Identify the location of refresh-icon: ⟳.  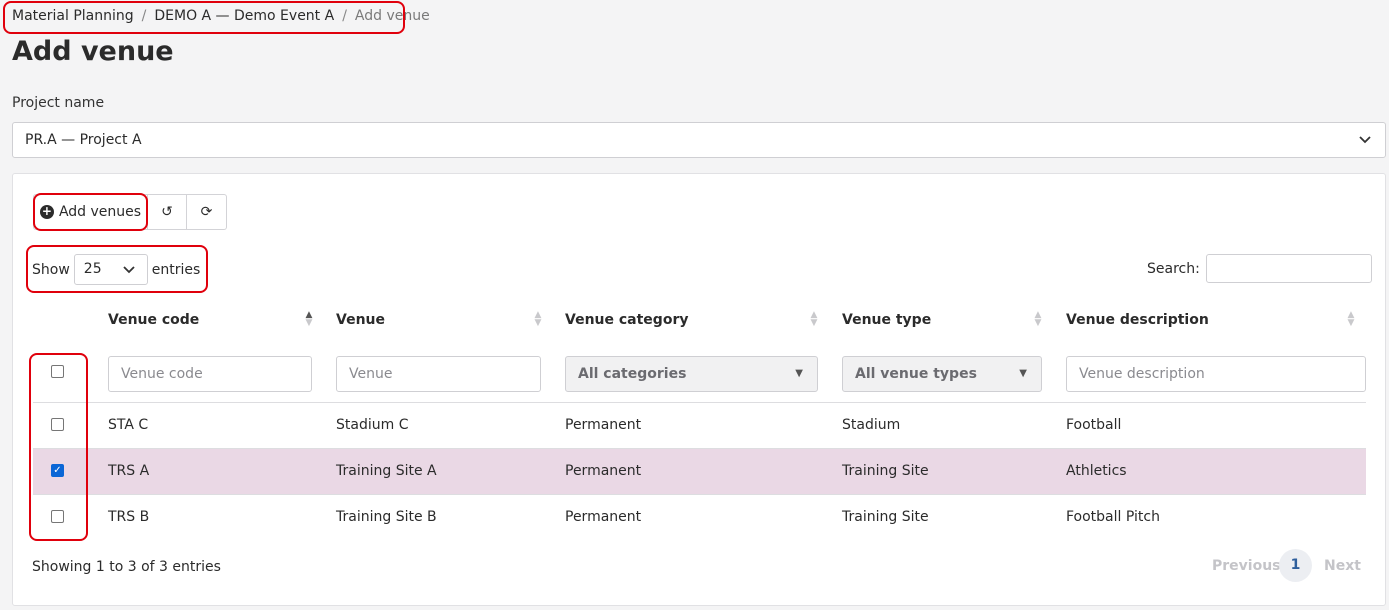
(206, 212).